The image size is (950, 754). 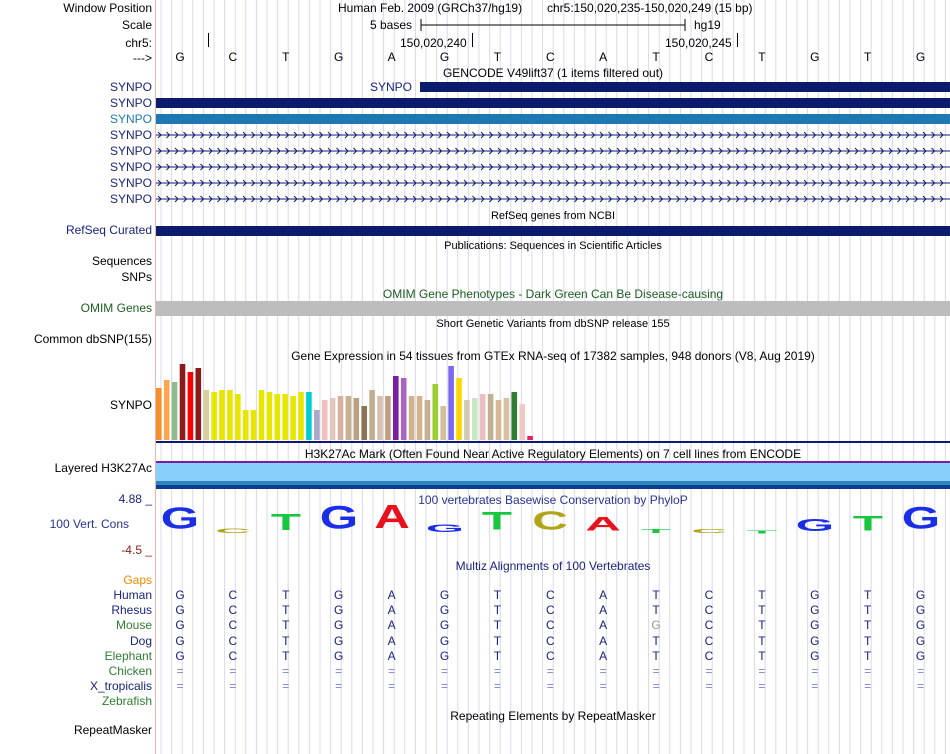 What do you see at coordinates (134, 625) in the screenshot?
I see `species-label: Mouse` at bounding box center [134, 625].